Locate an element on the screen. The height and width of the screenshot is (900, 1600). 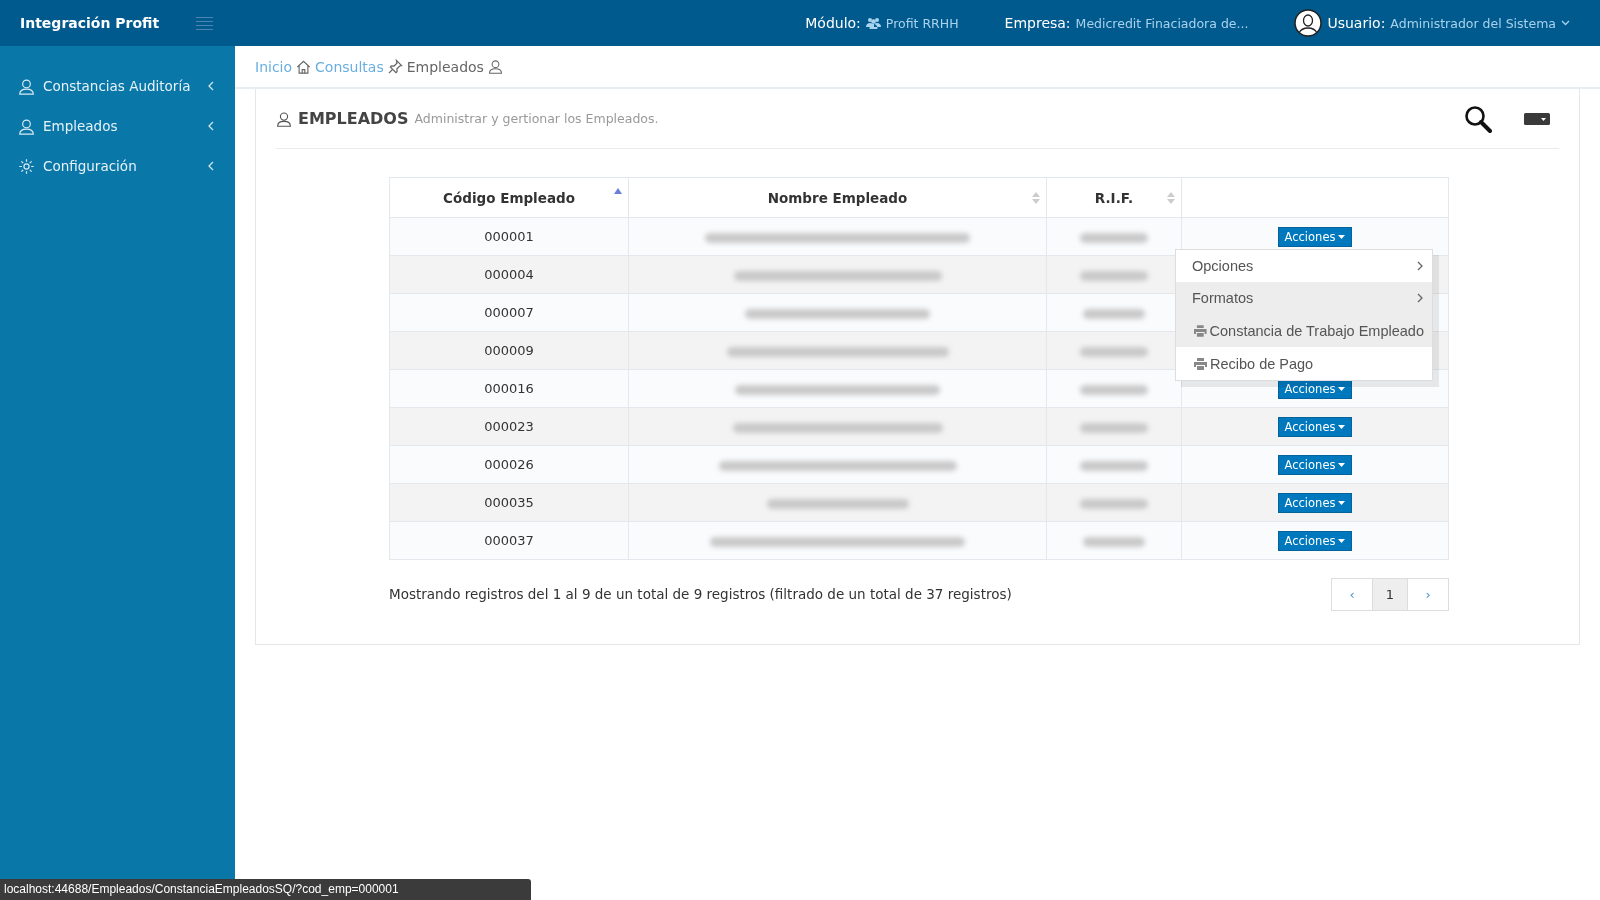
sidebar-item: Configuración is located at coordinates (117, 166).